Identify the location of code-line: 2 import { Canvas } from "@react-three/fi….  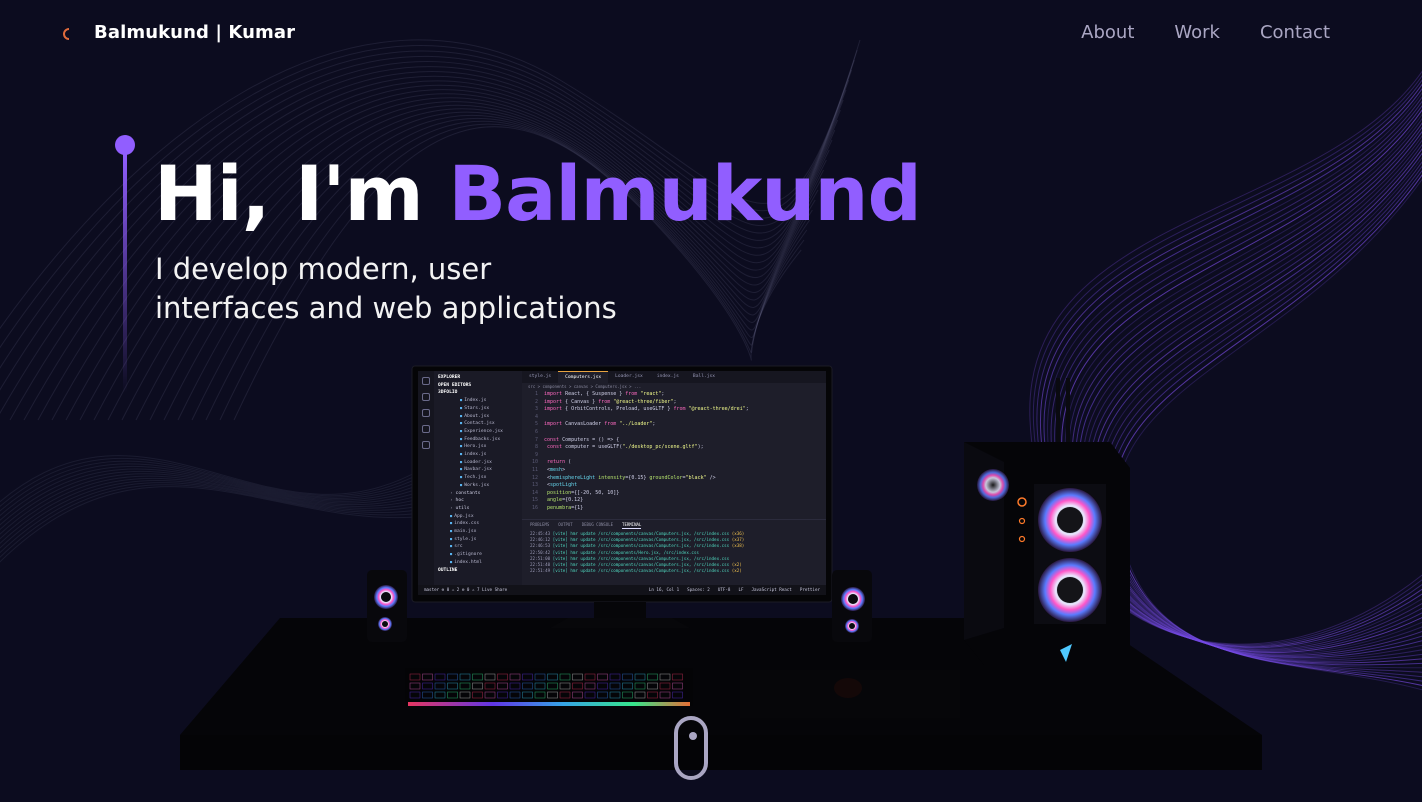
(605, 401).